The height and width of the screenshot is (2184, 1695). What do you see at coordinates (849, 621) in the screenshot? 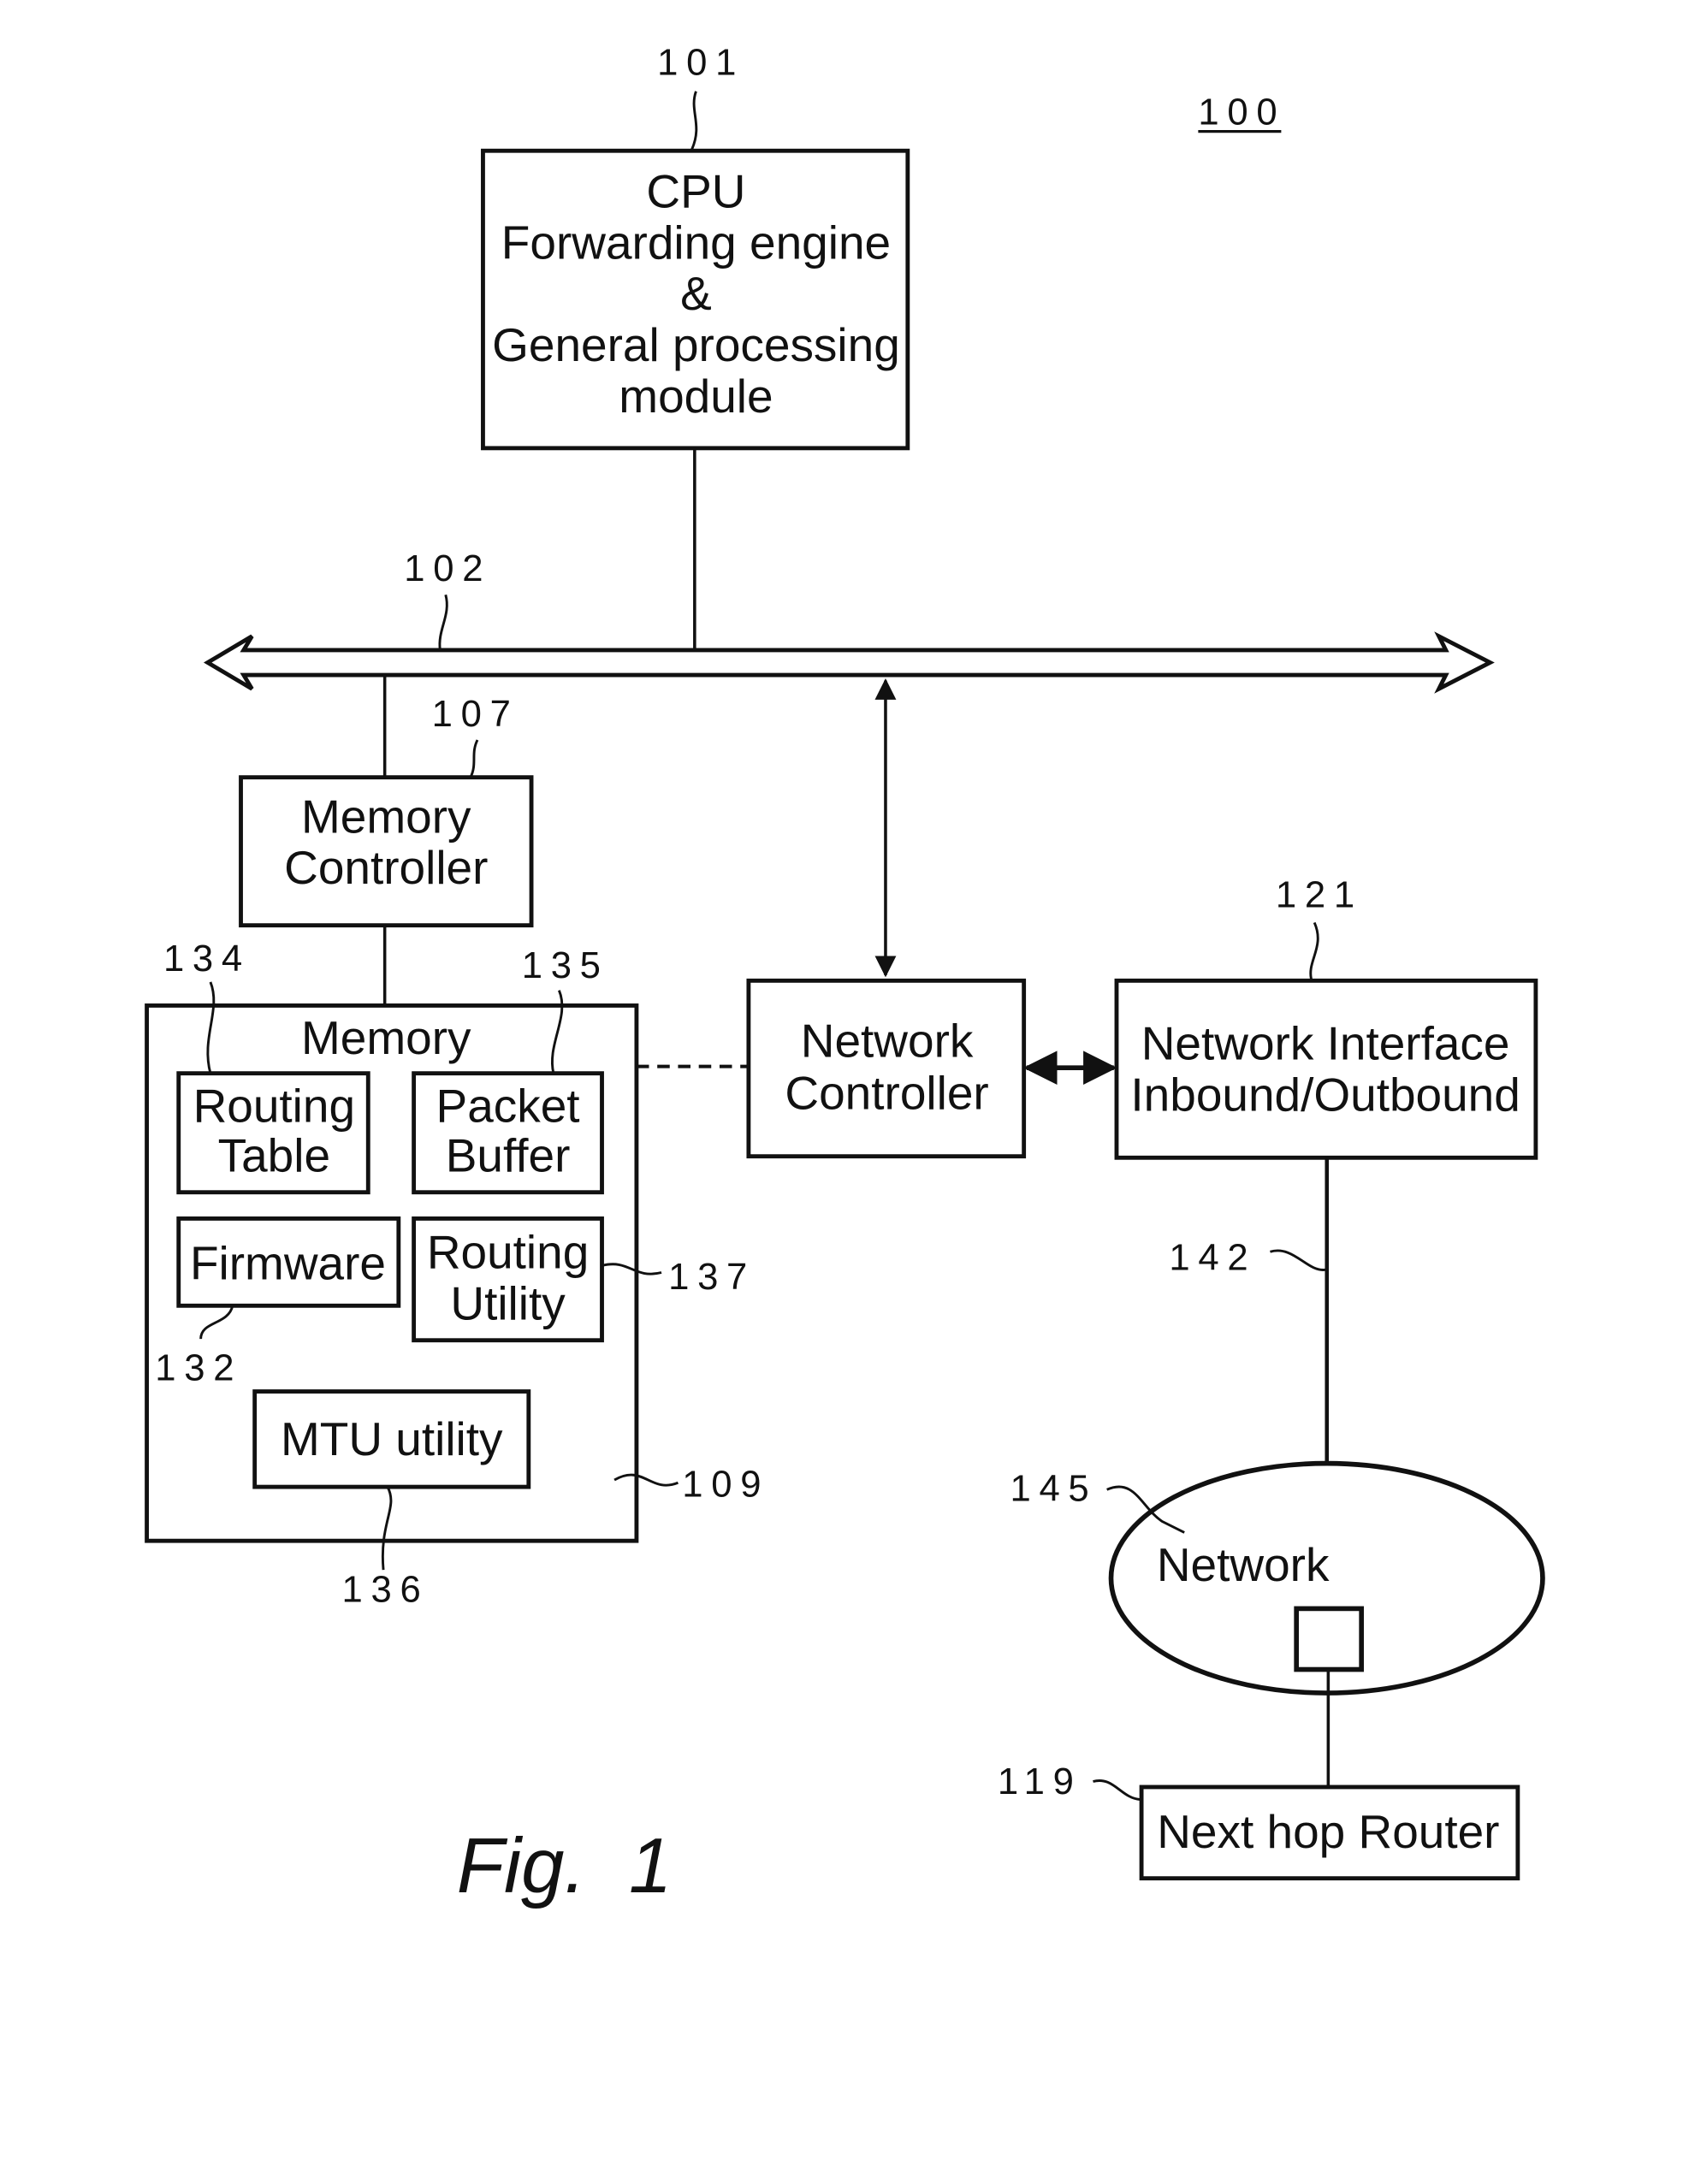
I see `system-bus: 102` at bounding box center [849, 621].